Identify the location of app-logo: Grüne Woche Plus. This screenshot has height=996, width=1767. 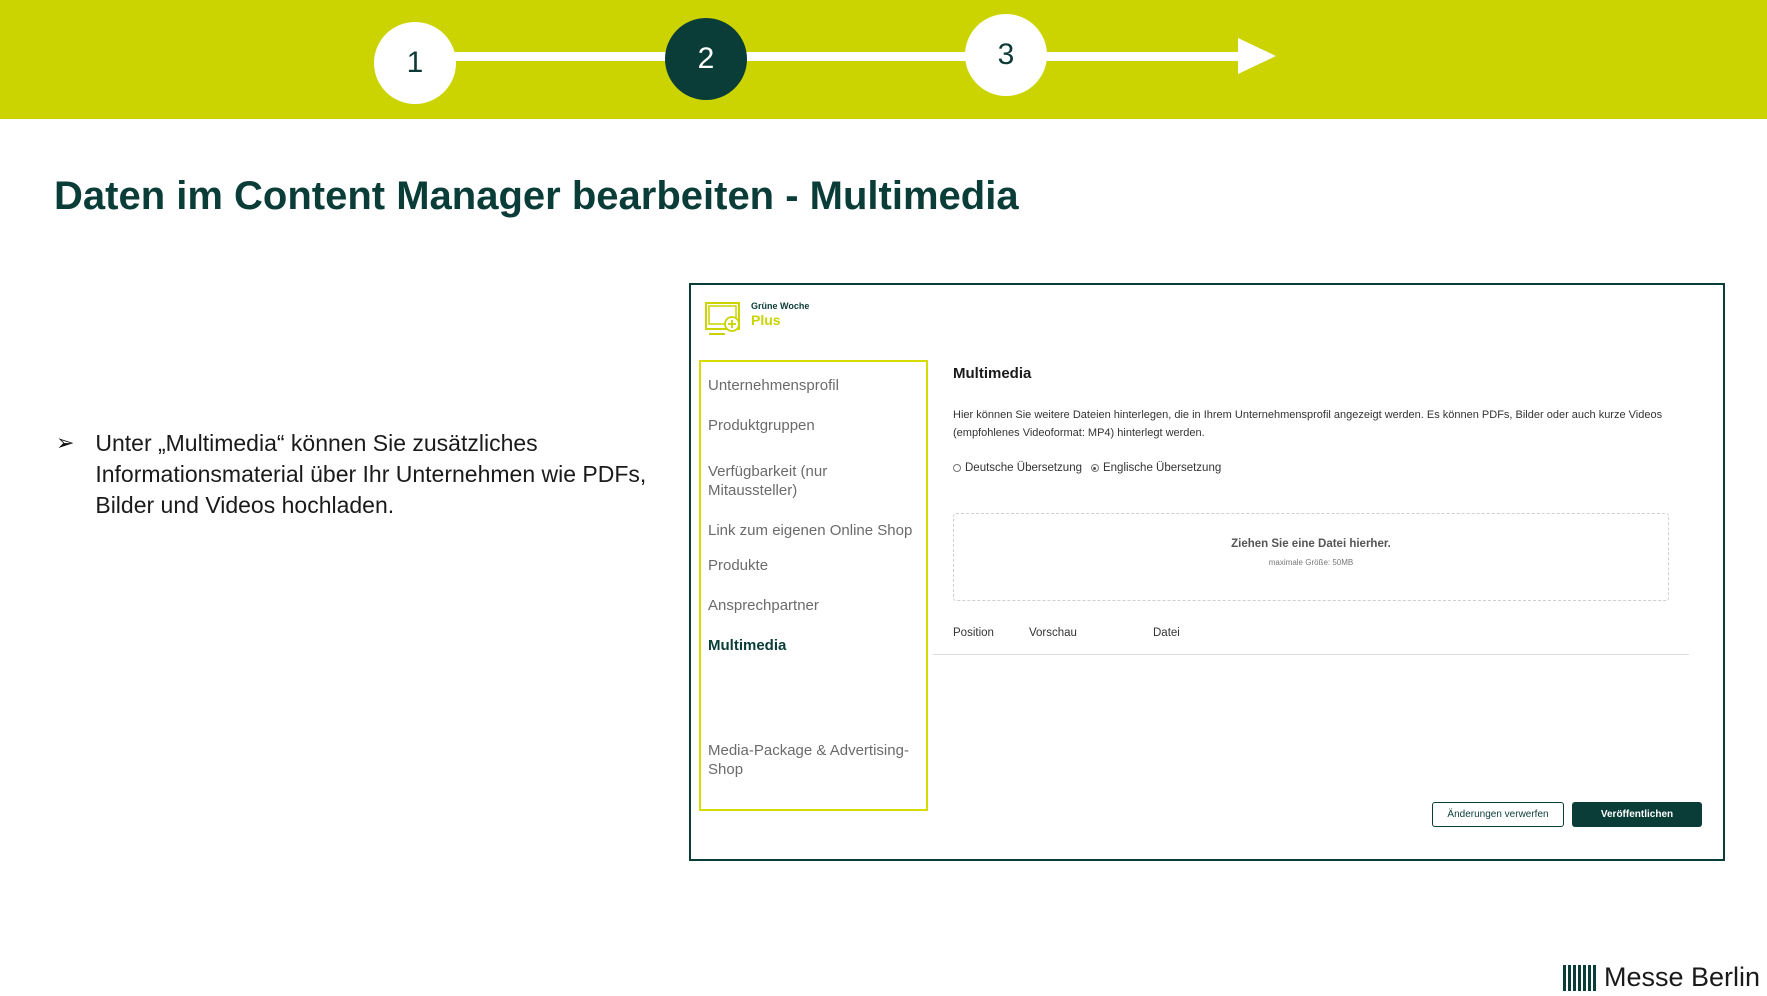
(757, 319).